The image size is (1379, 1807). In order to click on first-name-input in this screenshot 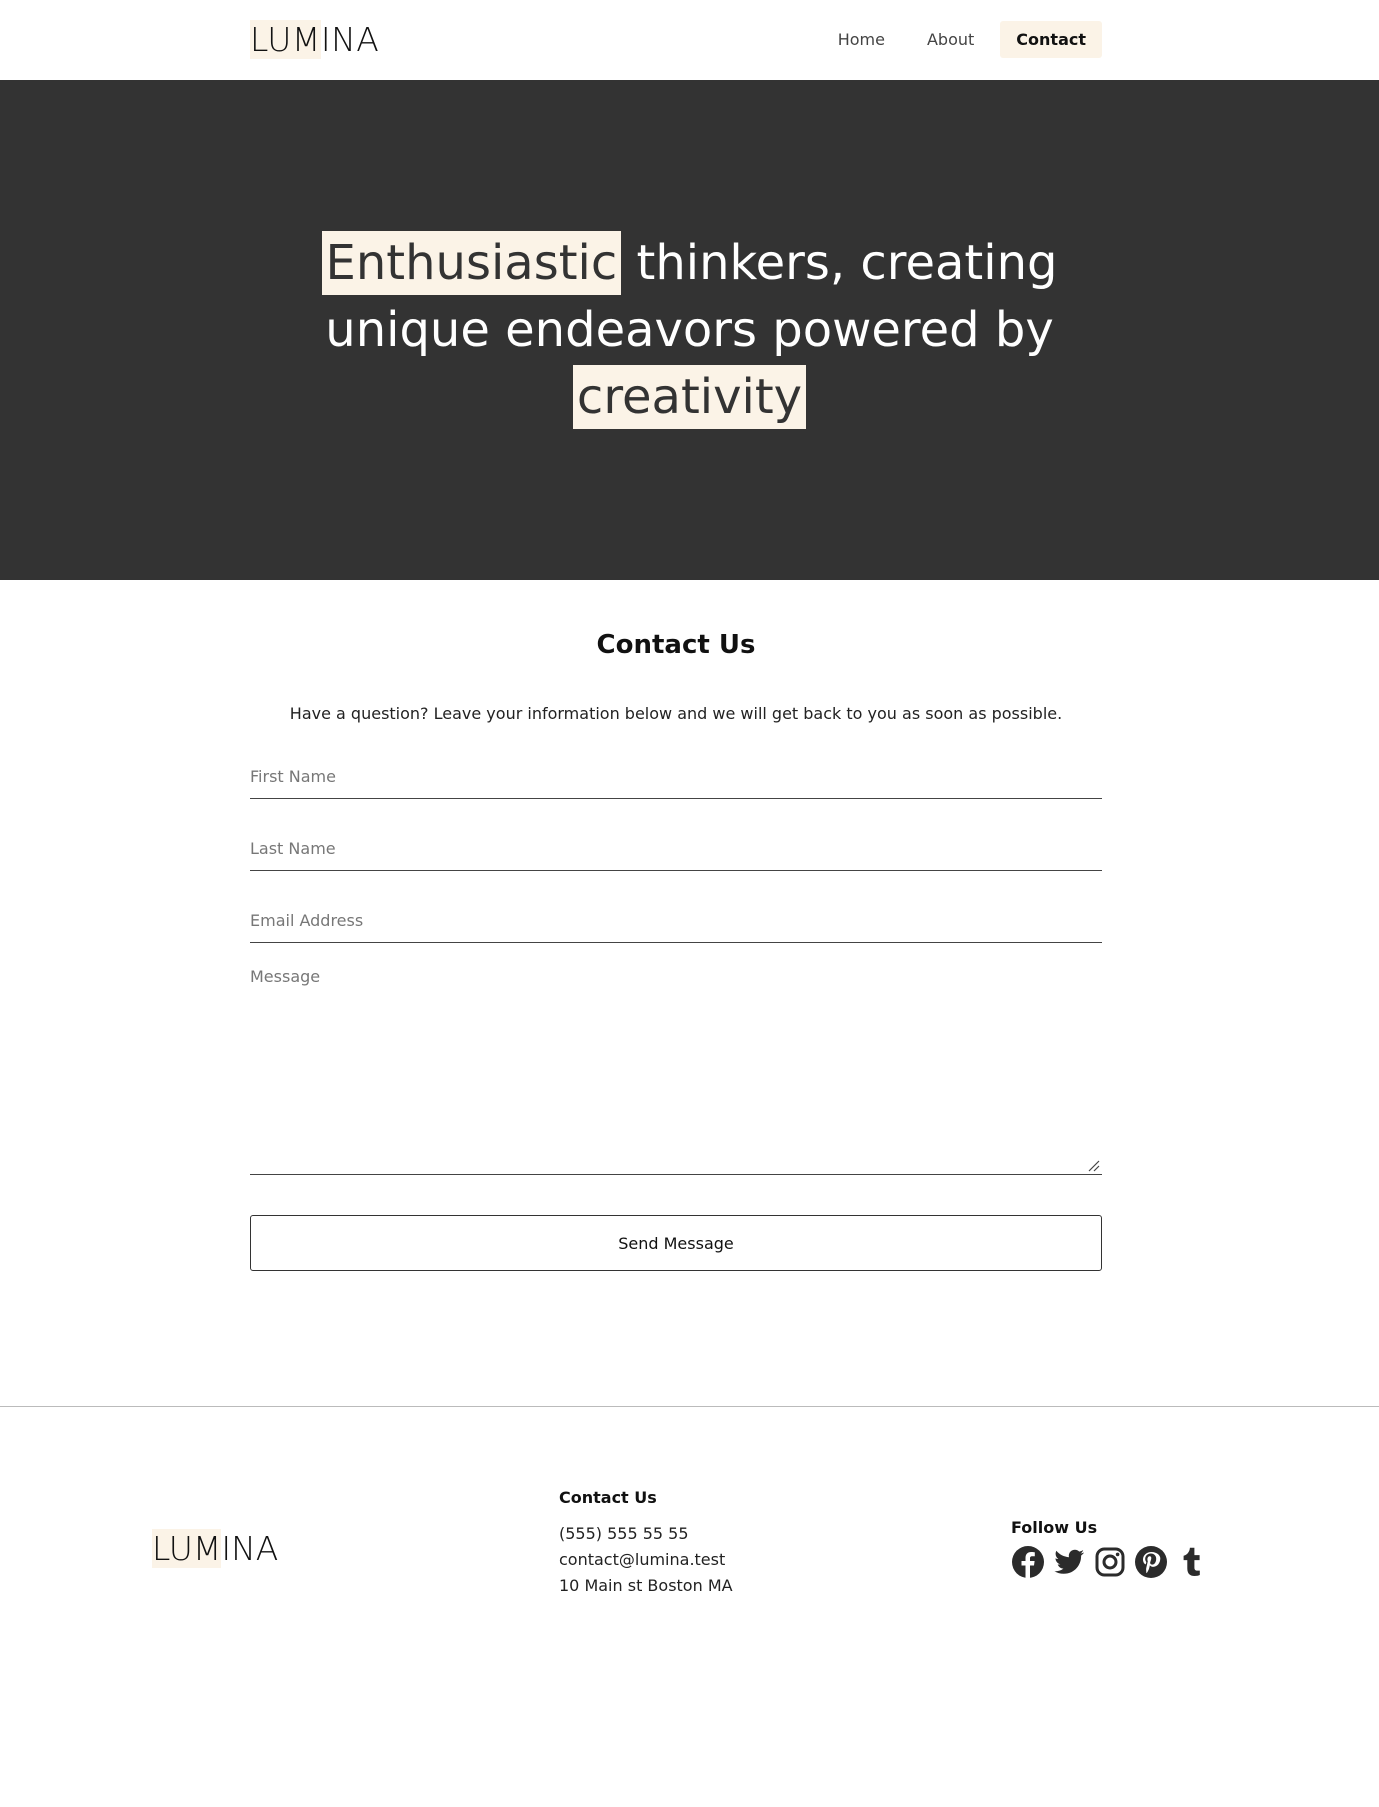, I will do `click(676, 776)`.